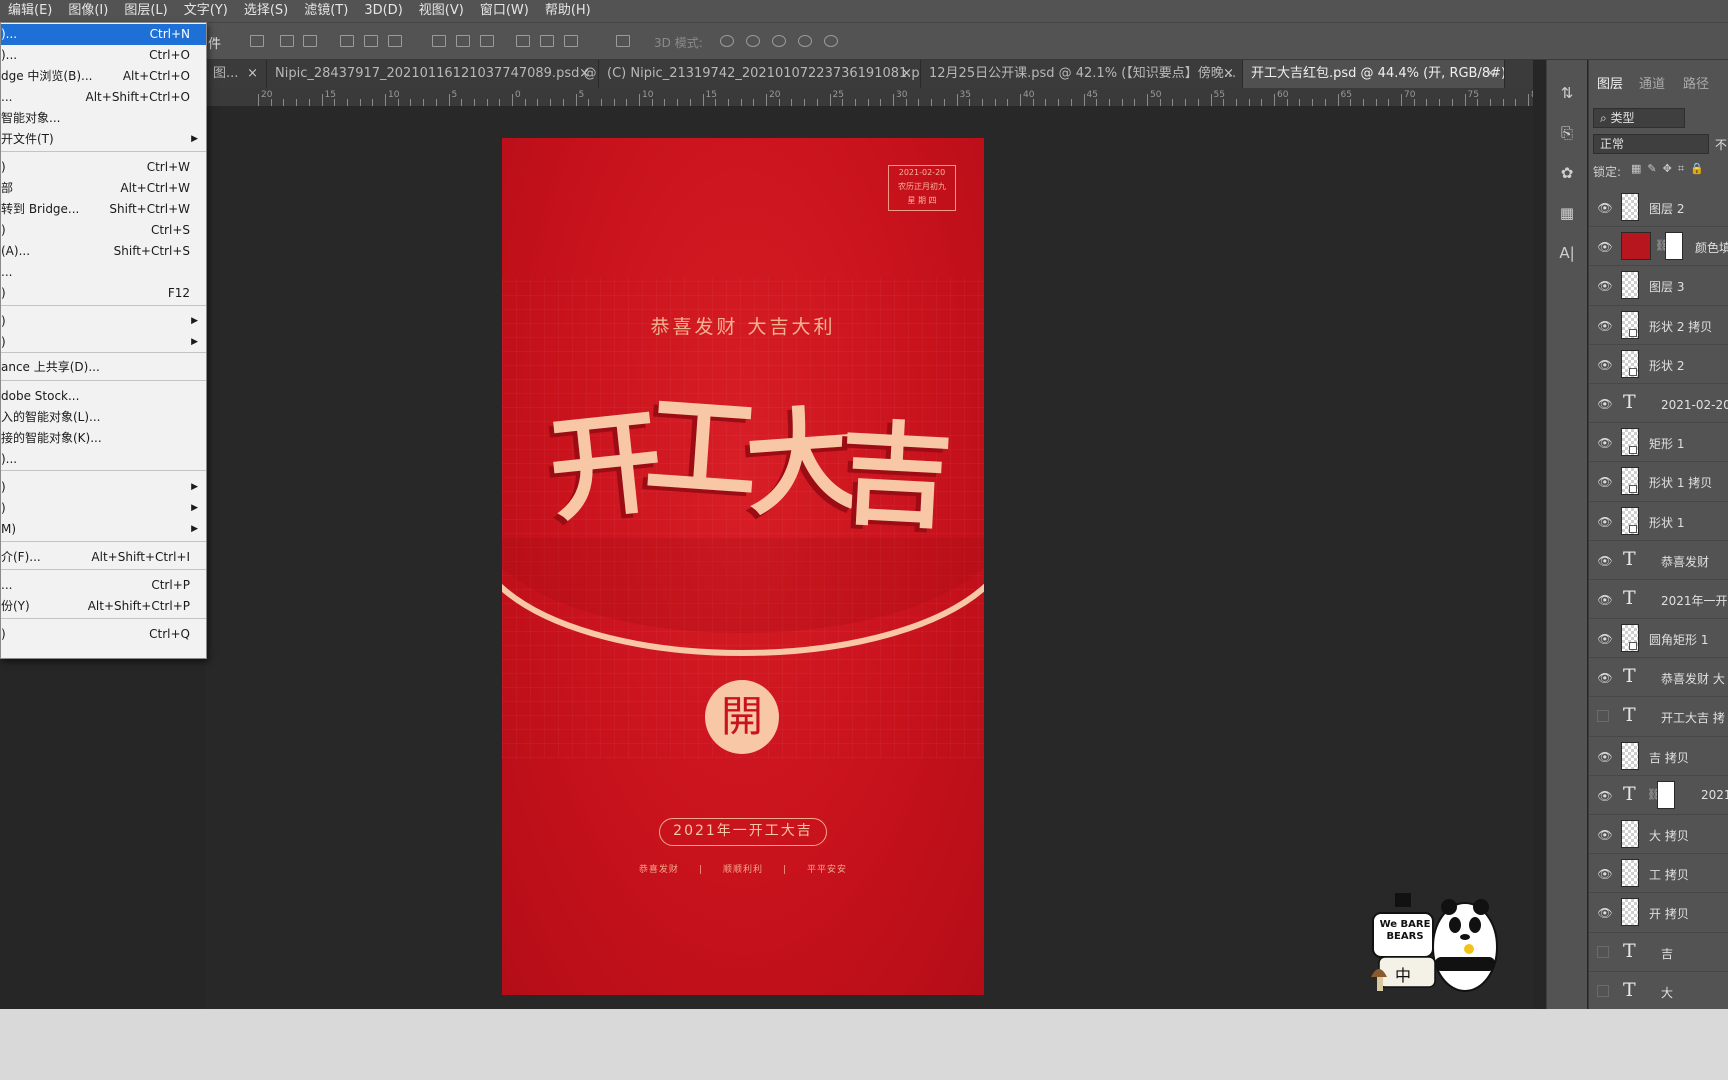  Describe the element at coordinates (1658, 717) in the screenshot. I see `layer-row: T 开工大吉 拷` at that location.